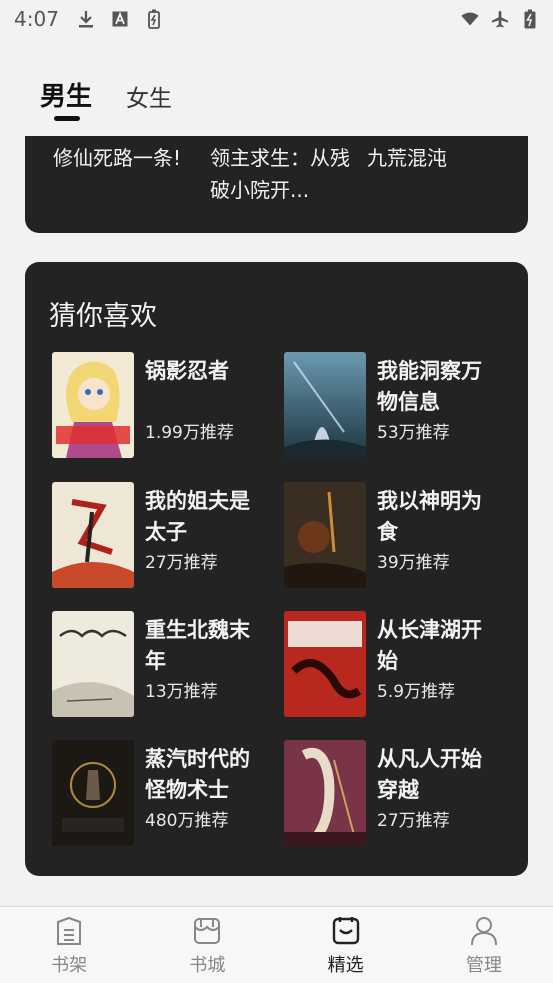 The image size is (553, 983). I want to click on tab-male: 男生, so click(66, 98).